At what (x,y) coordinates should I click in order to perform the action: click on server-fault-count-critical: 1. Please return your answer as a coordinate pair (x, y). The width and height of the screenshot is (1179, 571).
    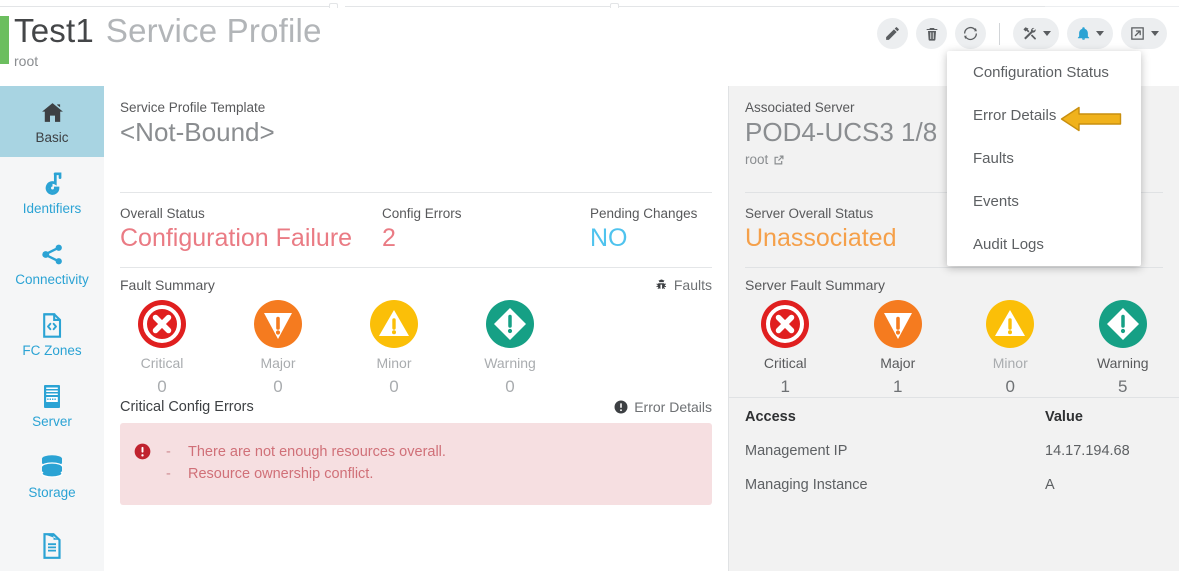
    Looking at the image, I should click on (785, 386).